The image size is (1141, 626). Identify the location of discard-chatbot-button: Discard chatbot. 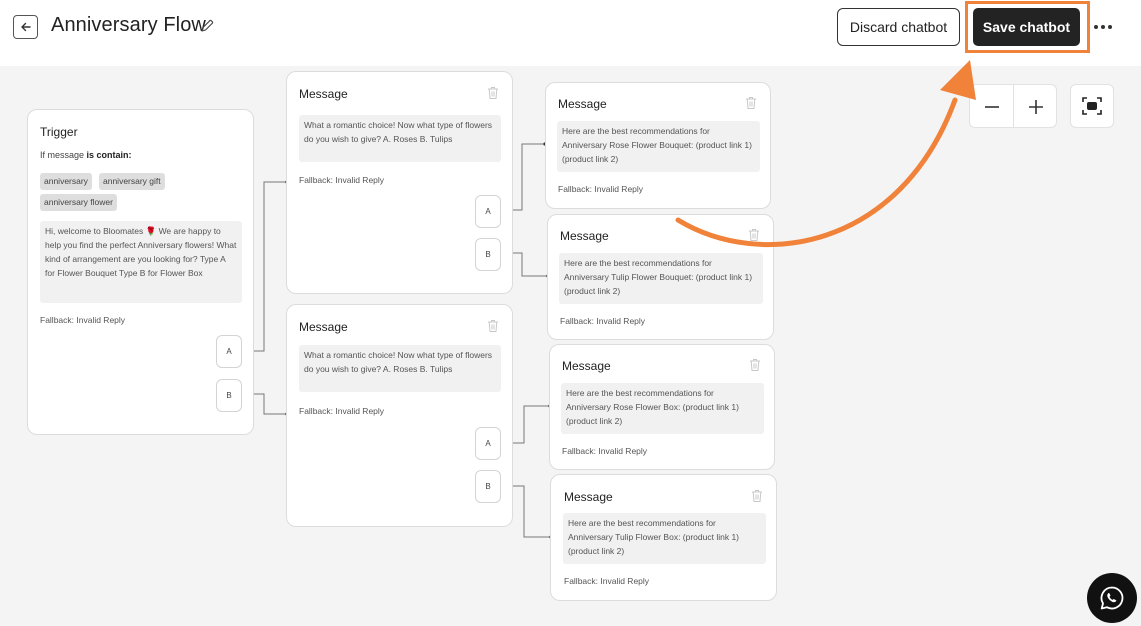
(898, 27).